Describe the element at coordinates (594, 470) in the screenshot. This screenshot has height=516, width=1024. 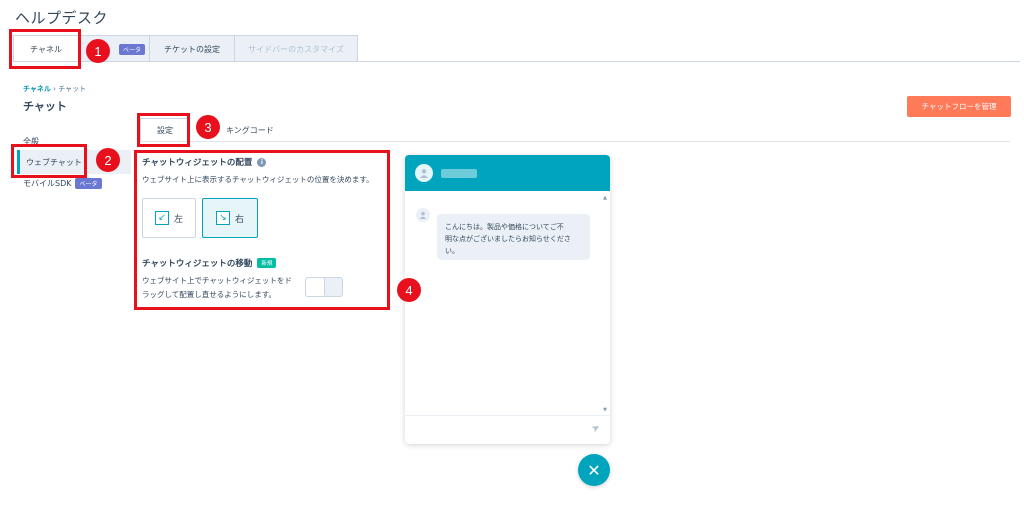
I see `close-chat-button: ✕` at that location.